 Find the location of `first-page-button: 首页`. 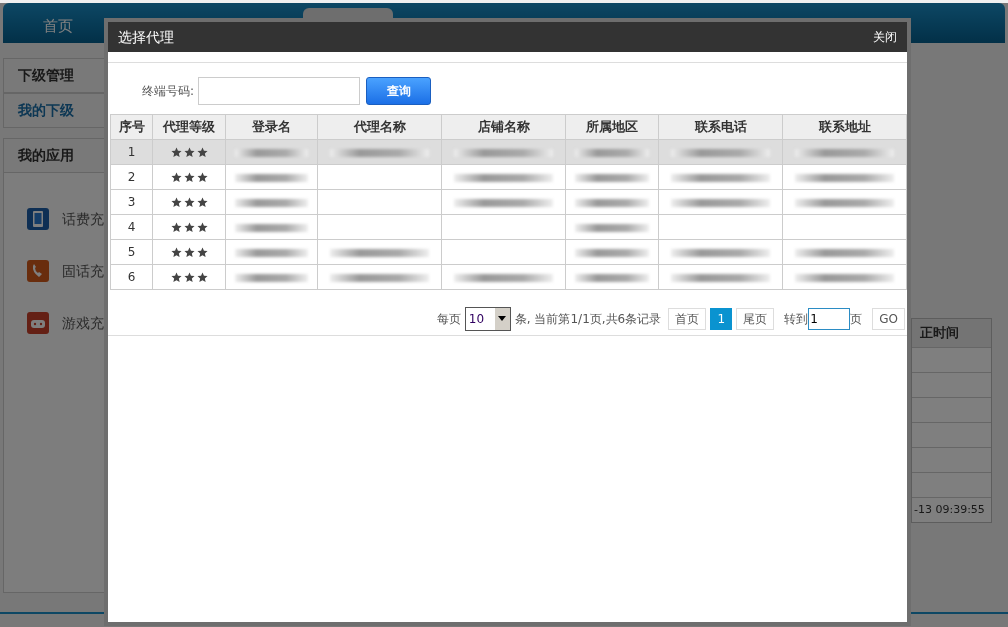

first-page-button: 首页 is located at coordinates (687, 318).